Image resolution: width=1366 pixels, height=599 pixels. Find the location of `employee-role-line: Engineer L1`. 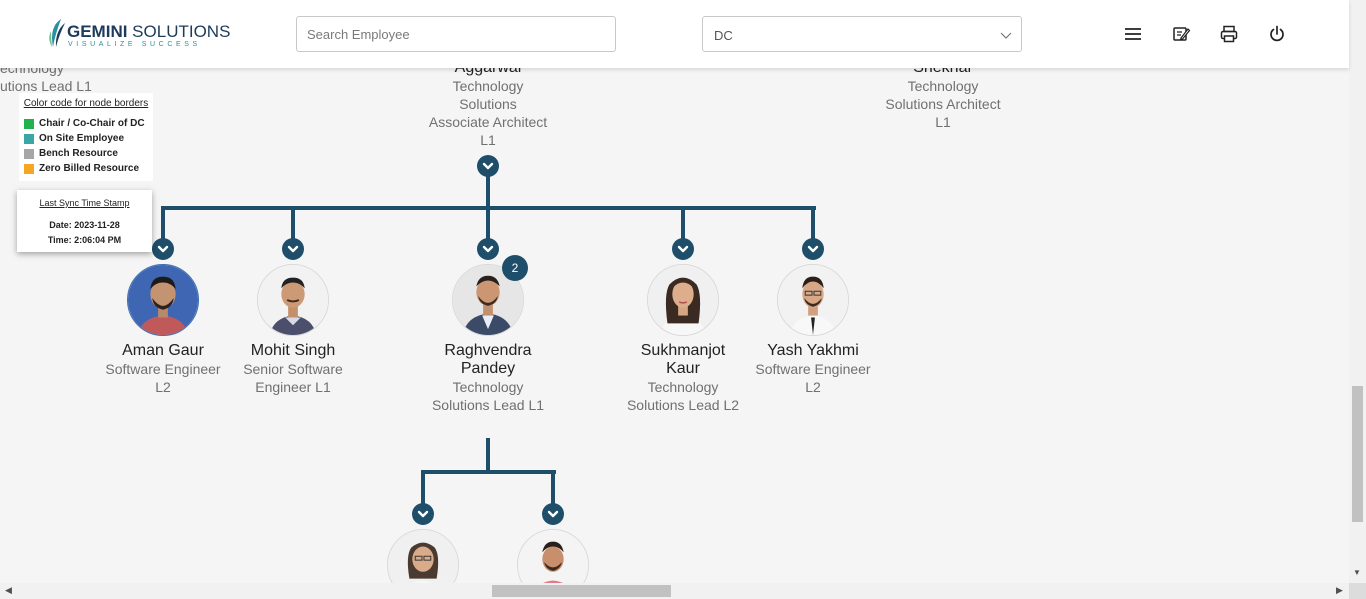

employee-role-line: Engineer L1 is located at coordinates (293, 387).